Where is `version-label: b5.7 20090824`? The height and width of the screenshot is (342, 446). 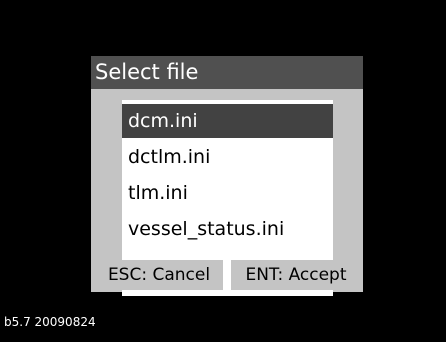 version-label: b5.7 20090824 is located at coordinates (50, 322).